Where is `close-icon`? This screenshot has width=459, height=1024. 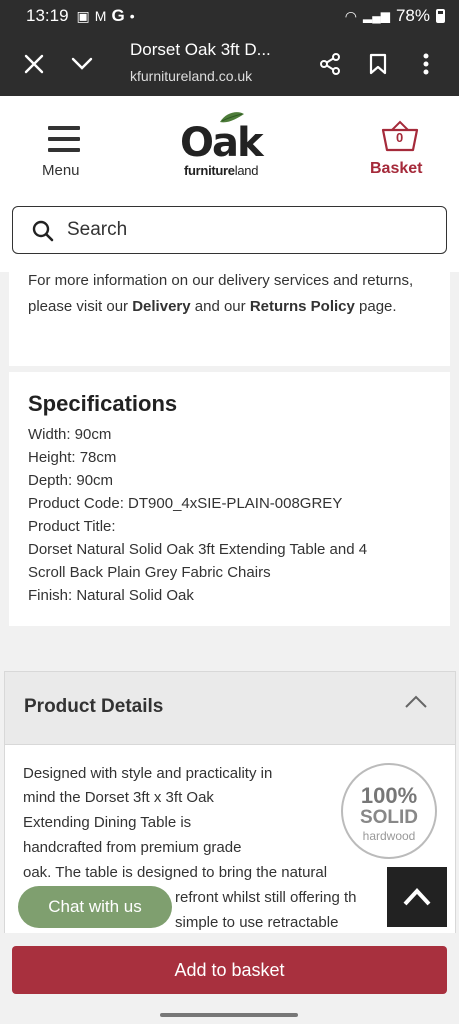
close-icon is located at coordinates (34, 64).